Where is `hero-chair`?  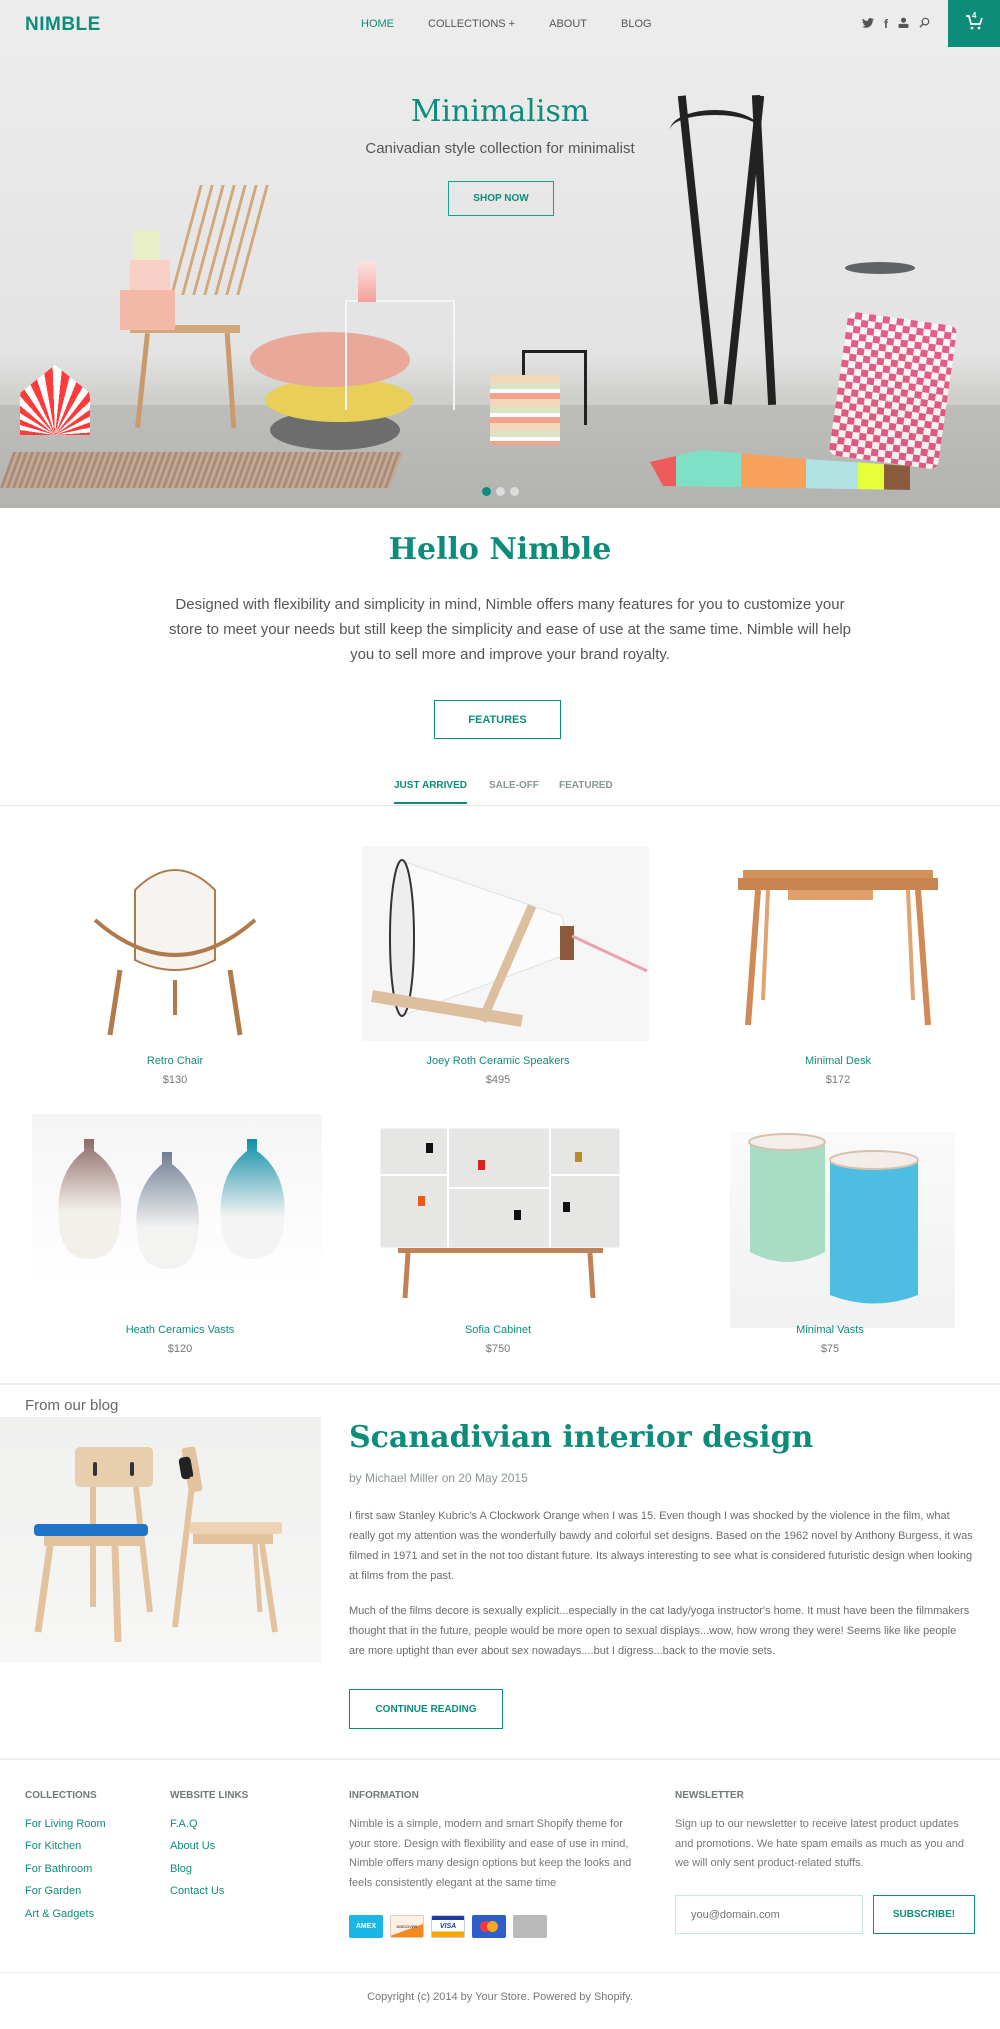
hero-chair is located at coordinates (195, 310).